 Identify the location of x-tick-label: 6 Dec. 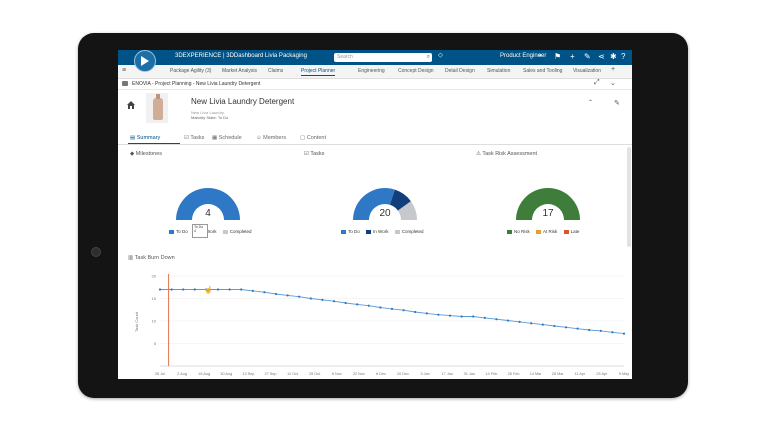
(381, 374).